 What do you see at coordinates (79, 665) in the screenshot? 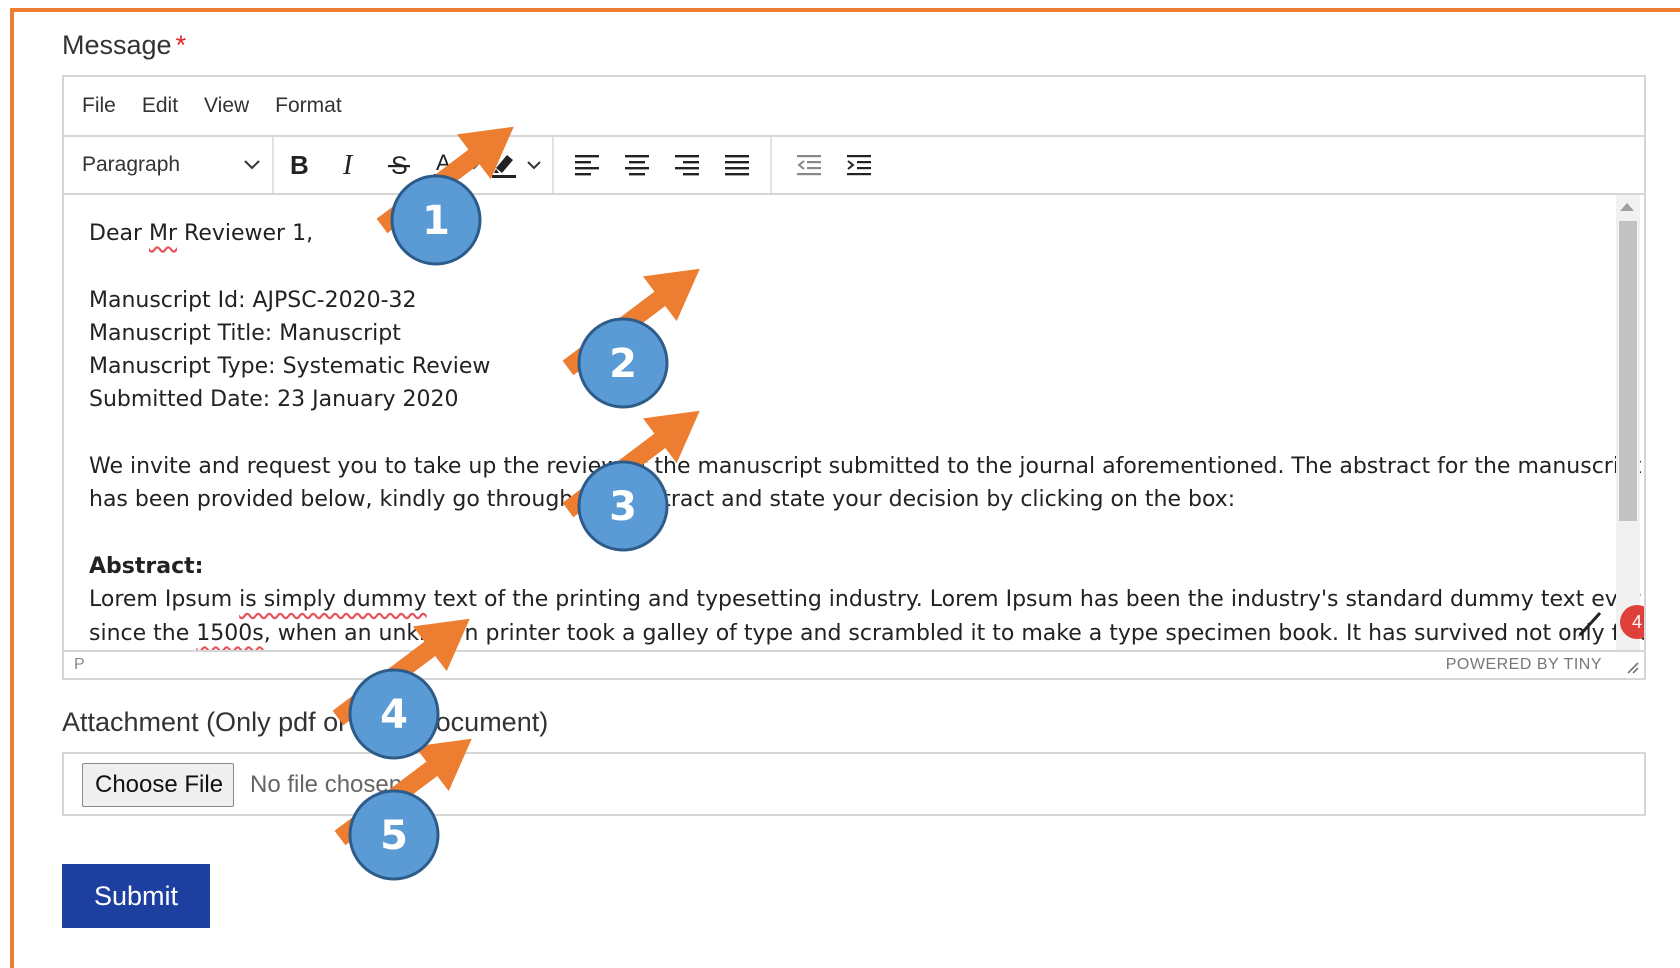
I see `element-path: P` at bounding box center [79, 665].